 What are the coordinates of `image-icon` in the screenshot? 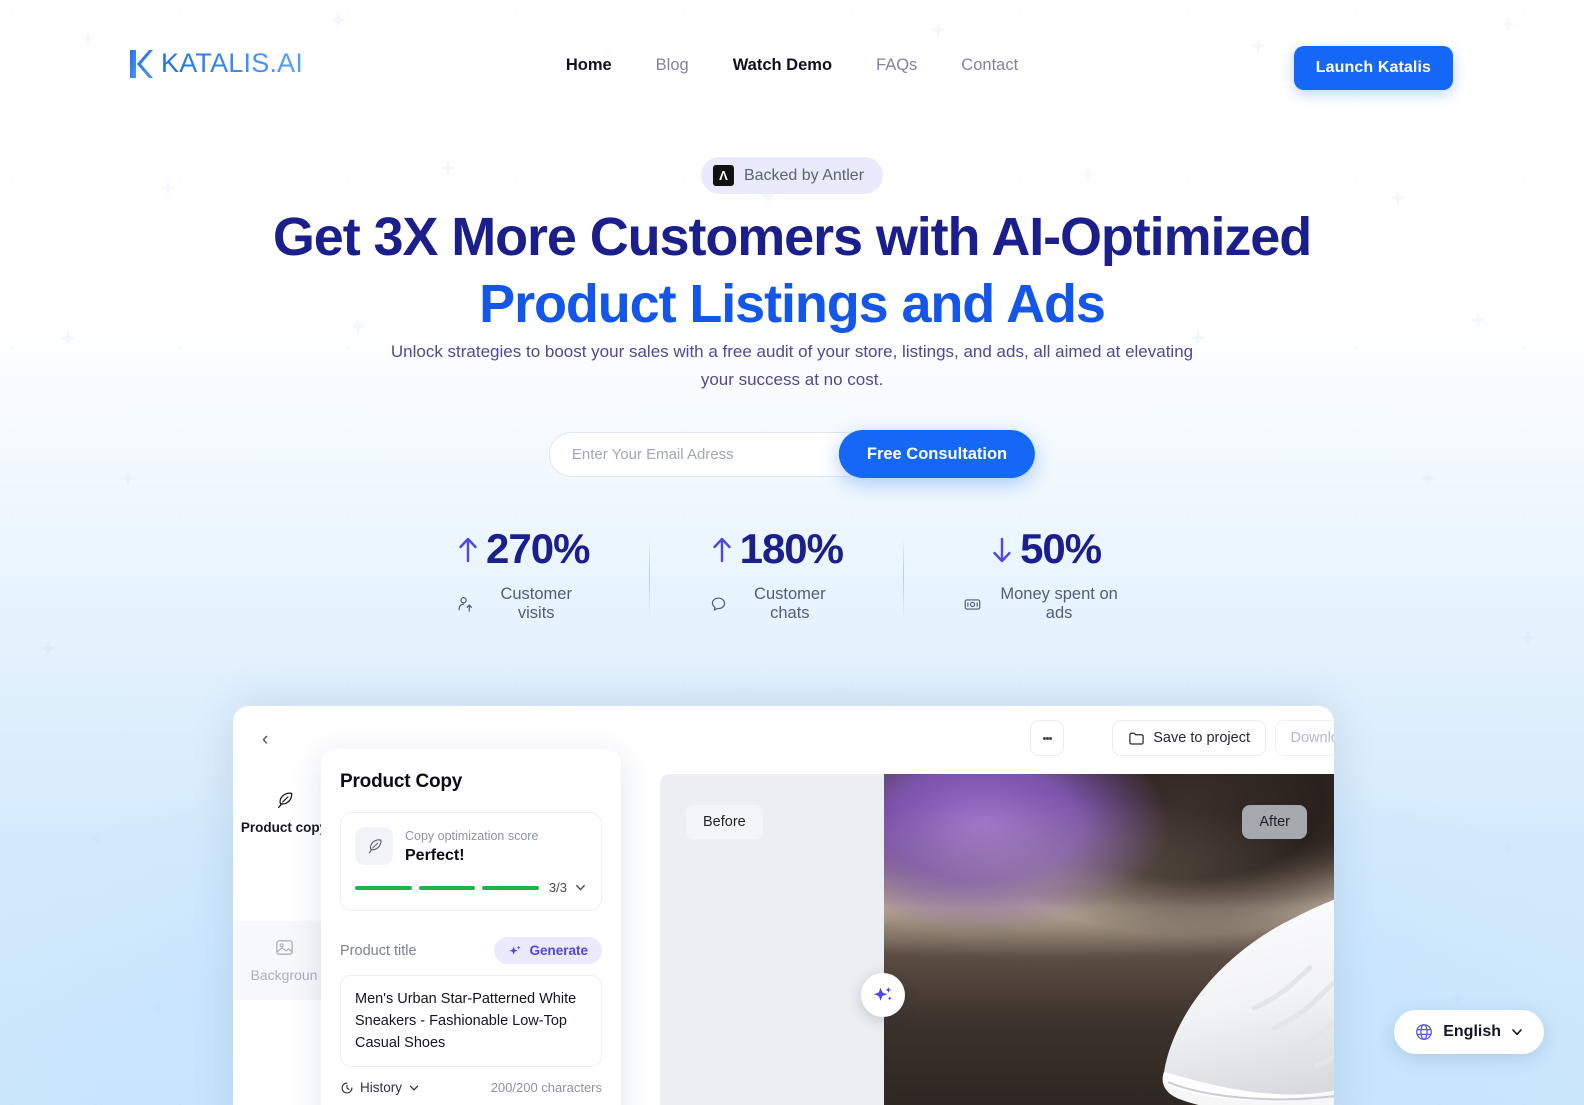 It's located at (284, 947).